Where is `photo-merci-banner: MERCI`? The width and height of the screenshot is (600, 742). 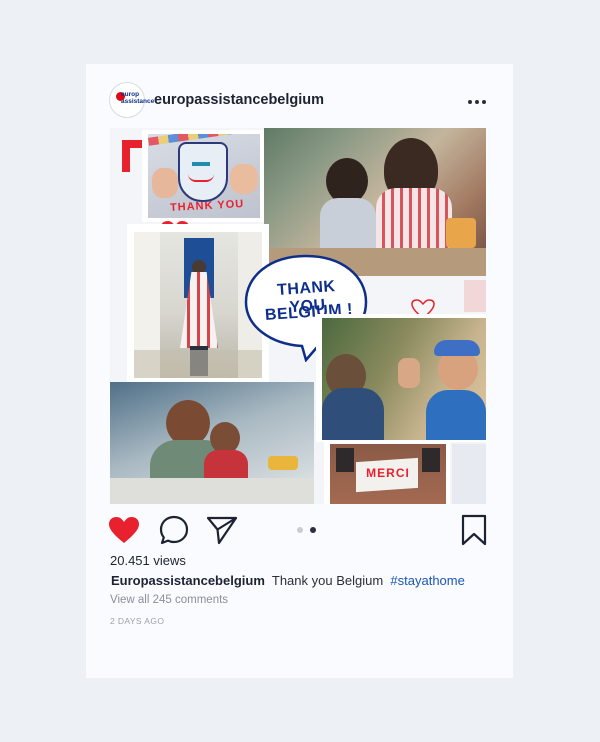 photo-merci-banner: MERCI is located at coordinates (388, 474).